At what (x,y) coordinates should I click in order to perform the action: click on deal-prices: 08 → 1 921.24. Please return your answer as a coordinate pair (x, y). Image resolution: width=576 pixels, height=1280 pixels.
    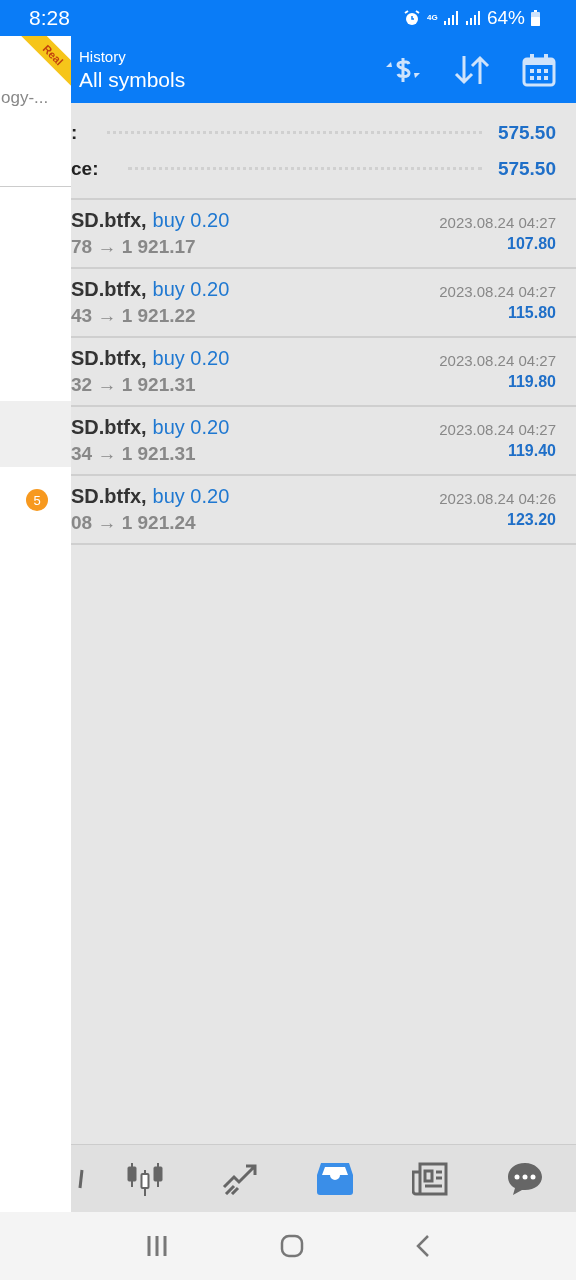
    Looking at the image, I should click on (134, 523).